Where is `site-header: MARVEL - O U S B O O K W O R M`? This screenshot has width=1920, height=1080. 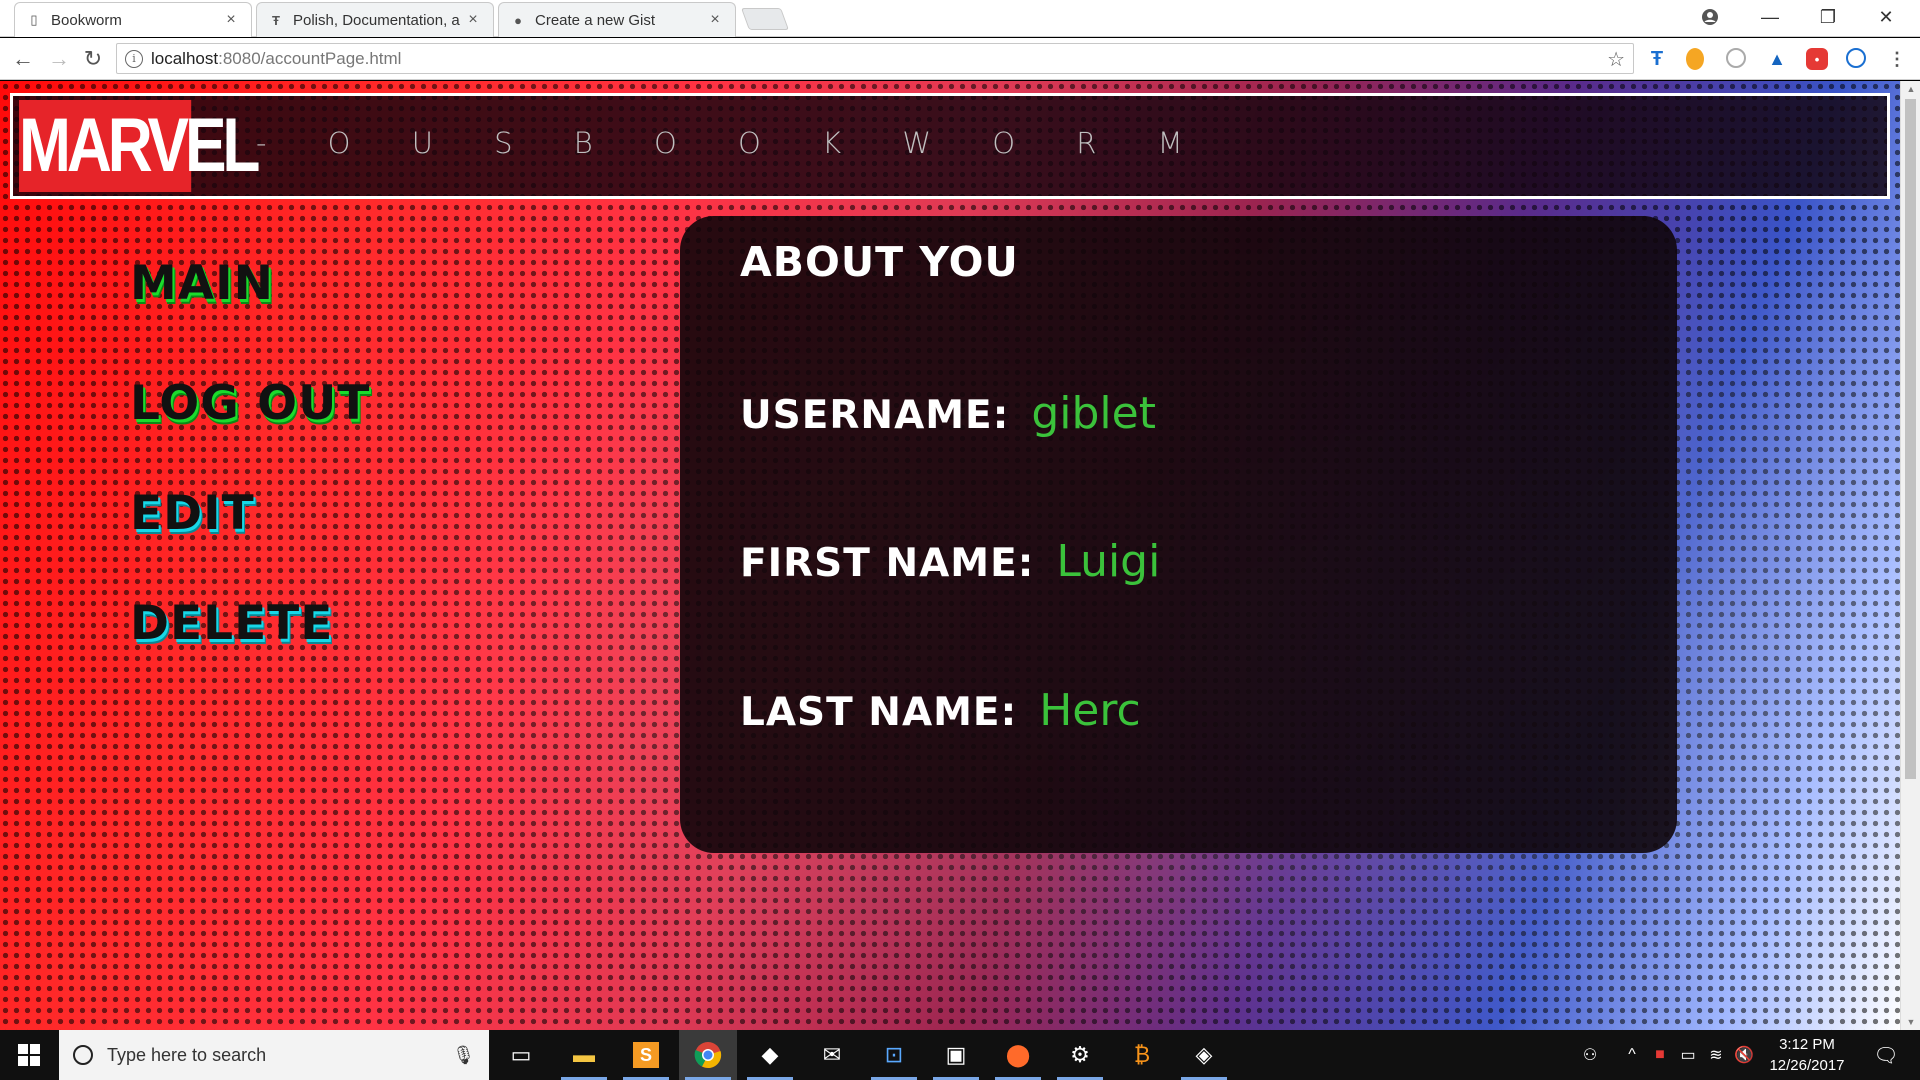 site-header: MARVEL - O U S B O O K W O R M is located at coordinates (950, 146).